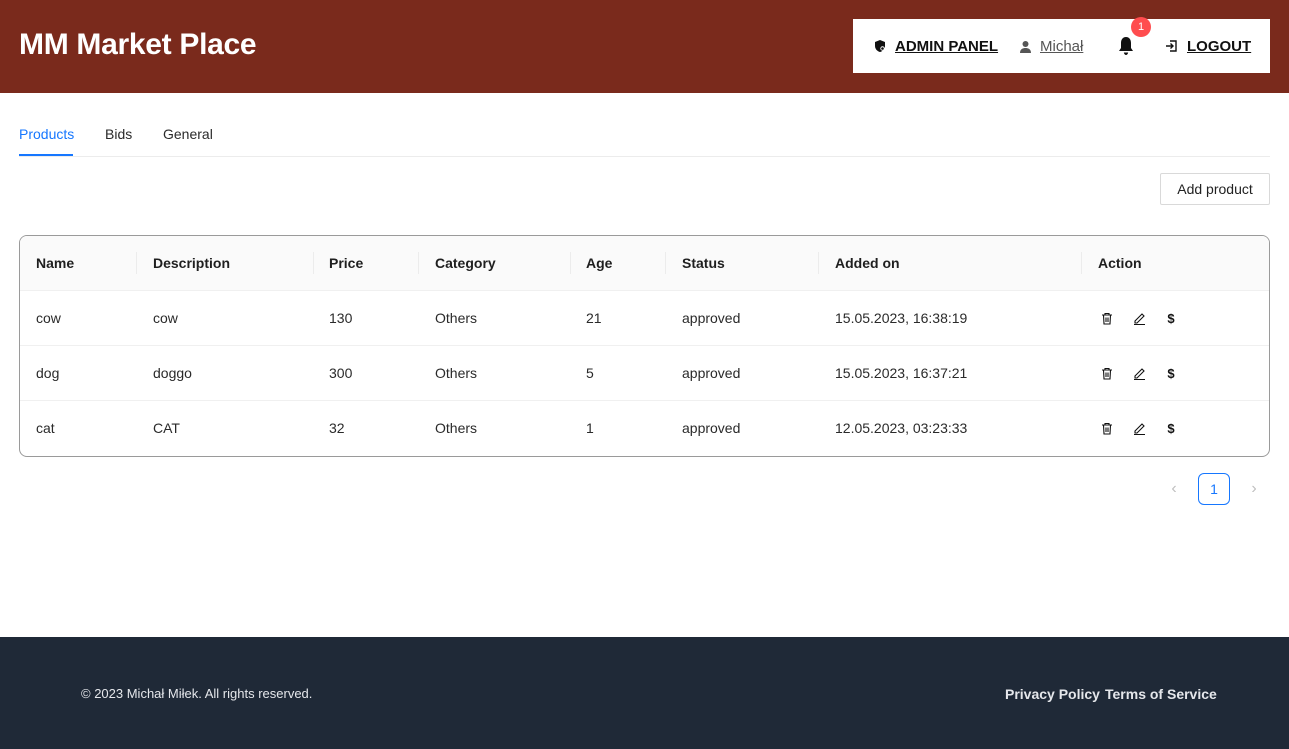 Image resolution: width=1289 pixels, height=749 pixels. I want to click on shield-icon, so click(880, 46).